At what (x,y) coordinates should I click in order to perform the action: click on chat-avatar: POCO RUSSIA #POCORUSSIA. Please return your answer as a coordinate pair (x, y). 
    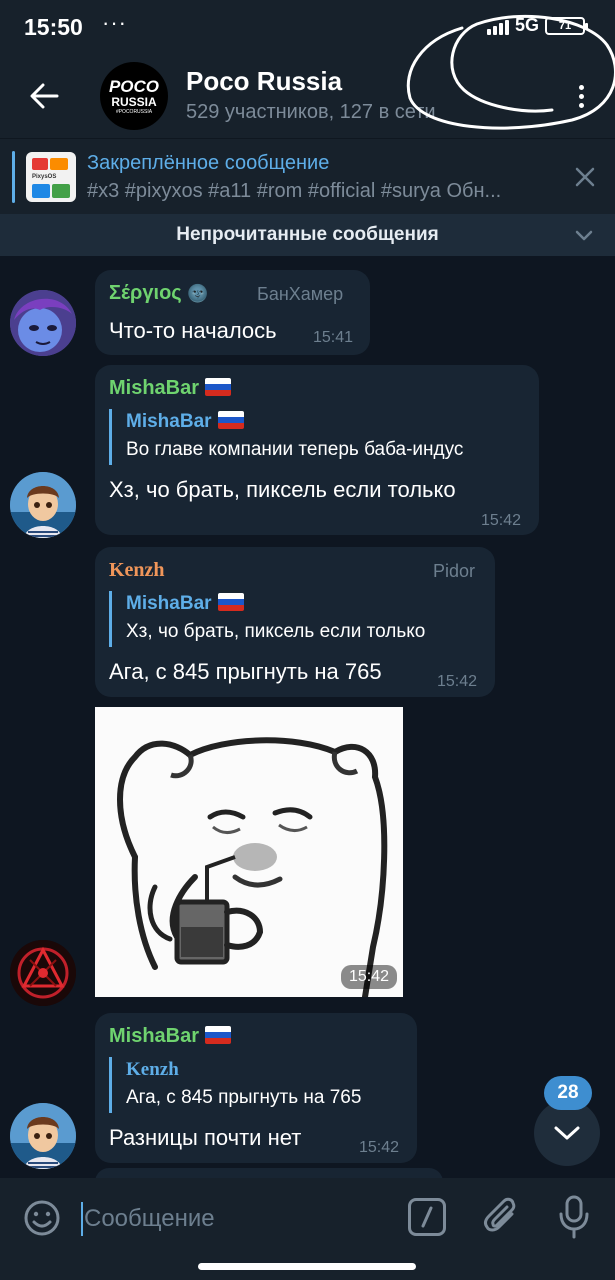
    Looking at the image, I should click on (134, 96).